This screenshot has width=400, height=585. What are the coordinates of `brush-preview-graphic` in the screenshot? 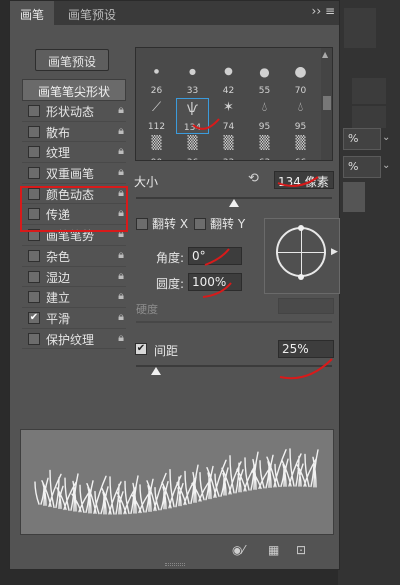 It's located at (176, 481).